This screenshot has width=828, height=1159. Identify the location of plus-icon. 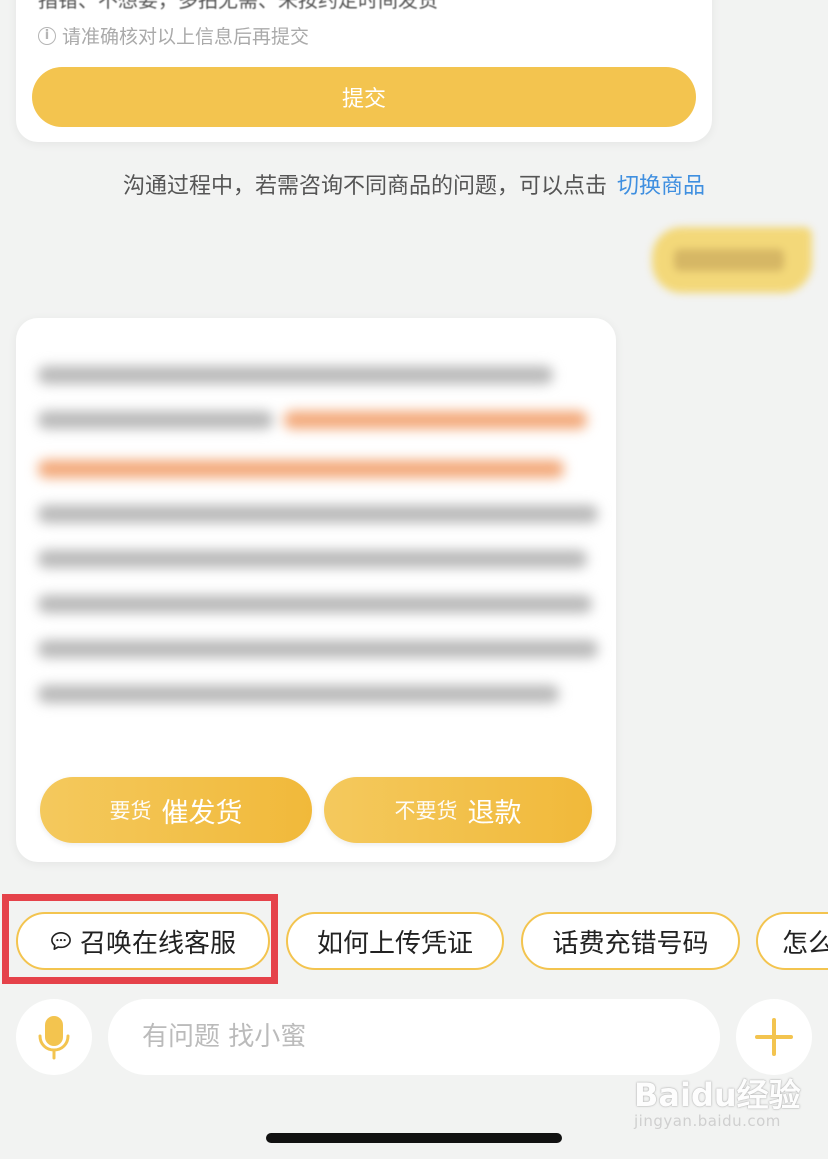
(774, 1037).